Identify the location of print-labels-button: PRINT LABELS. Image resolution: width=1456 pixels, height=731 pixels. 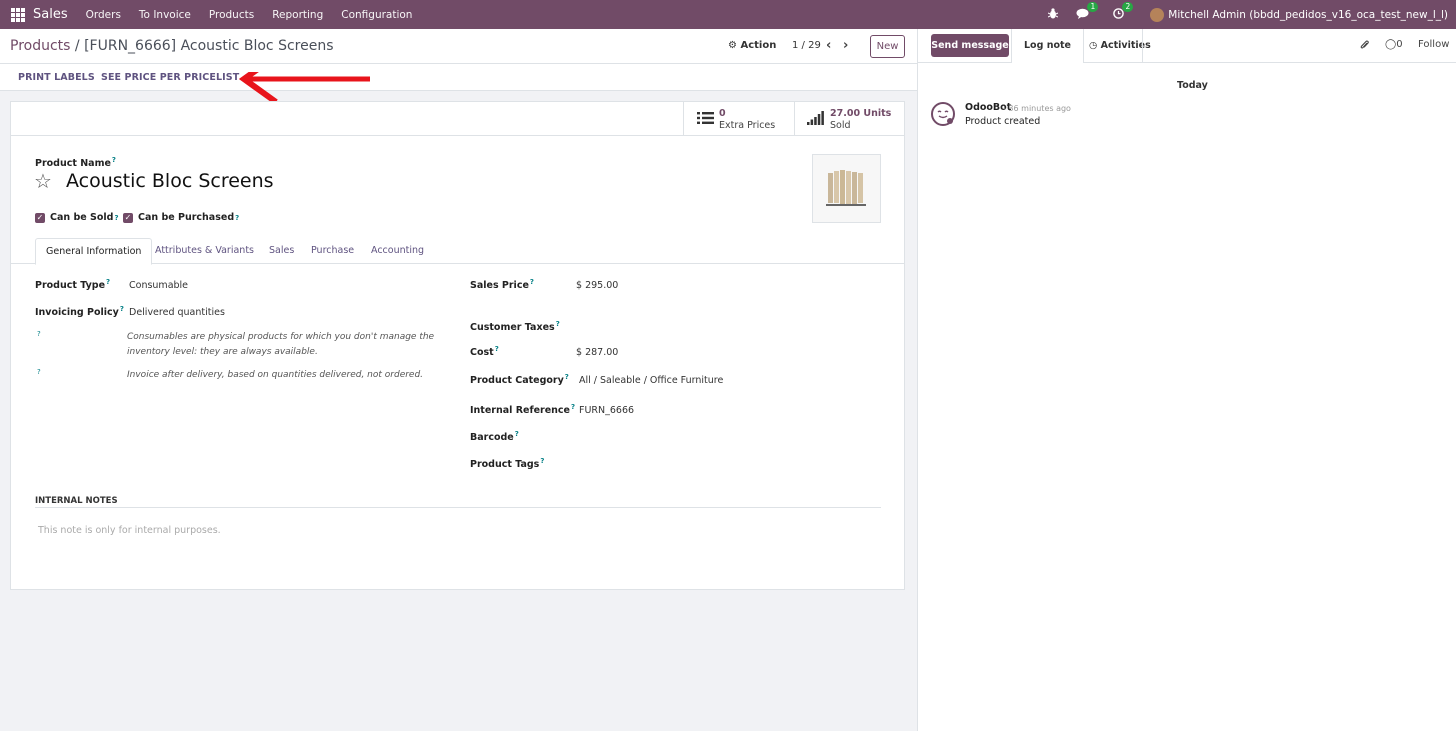
(56, 77).